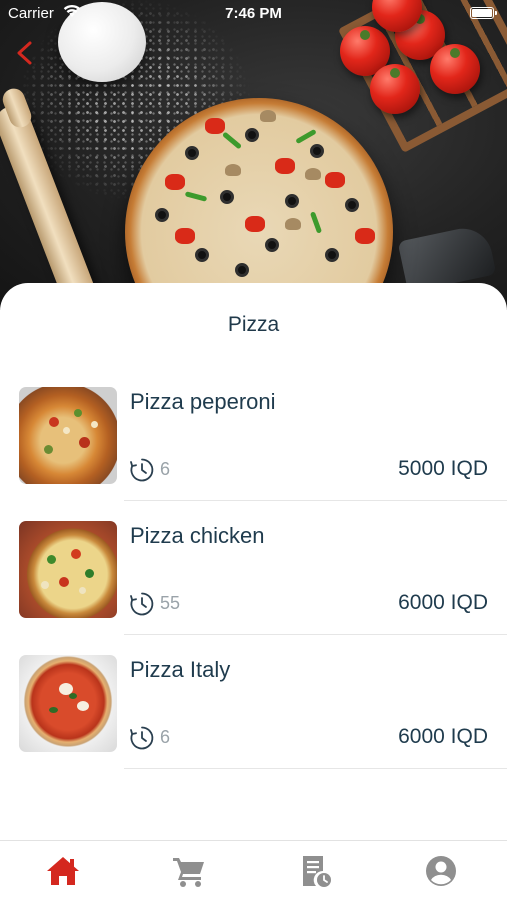  What do you see at coordinates (253, 718) in the screenshot?
I see `list-item: Pizza Italy 6 6000 IQD` at bounding box center [253, 718].